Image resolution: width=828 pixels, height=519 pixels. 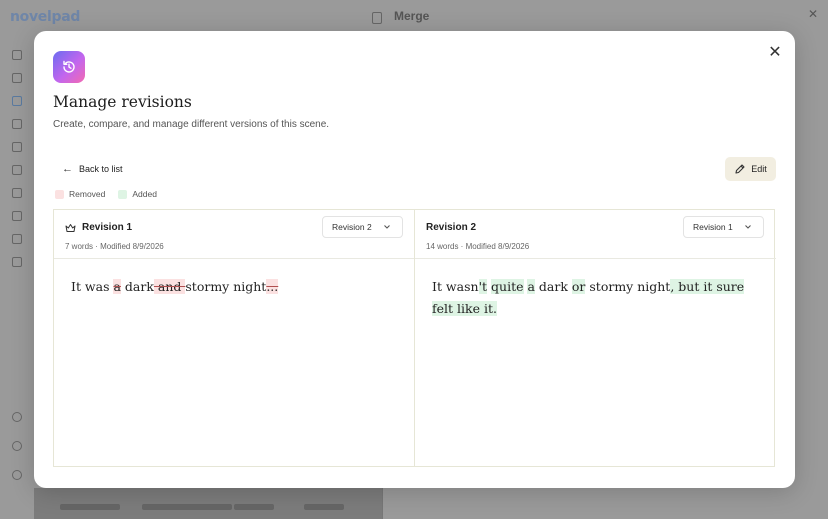 What do you see at coordinates (17, 417) in the screenshot?
I see `search-icon` at bounding box center [17, 417].